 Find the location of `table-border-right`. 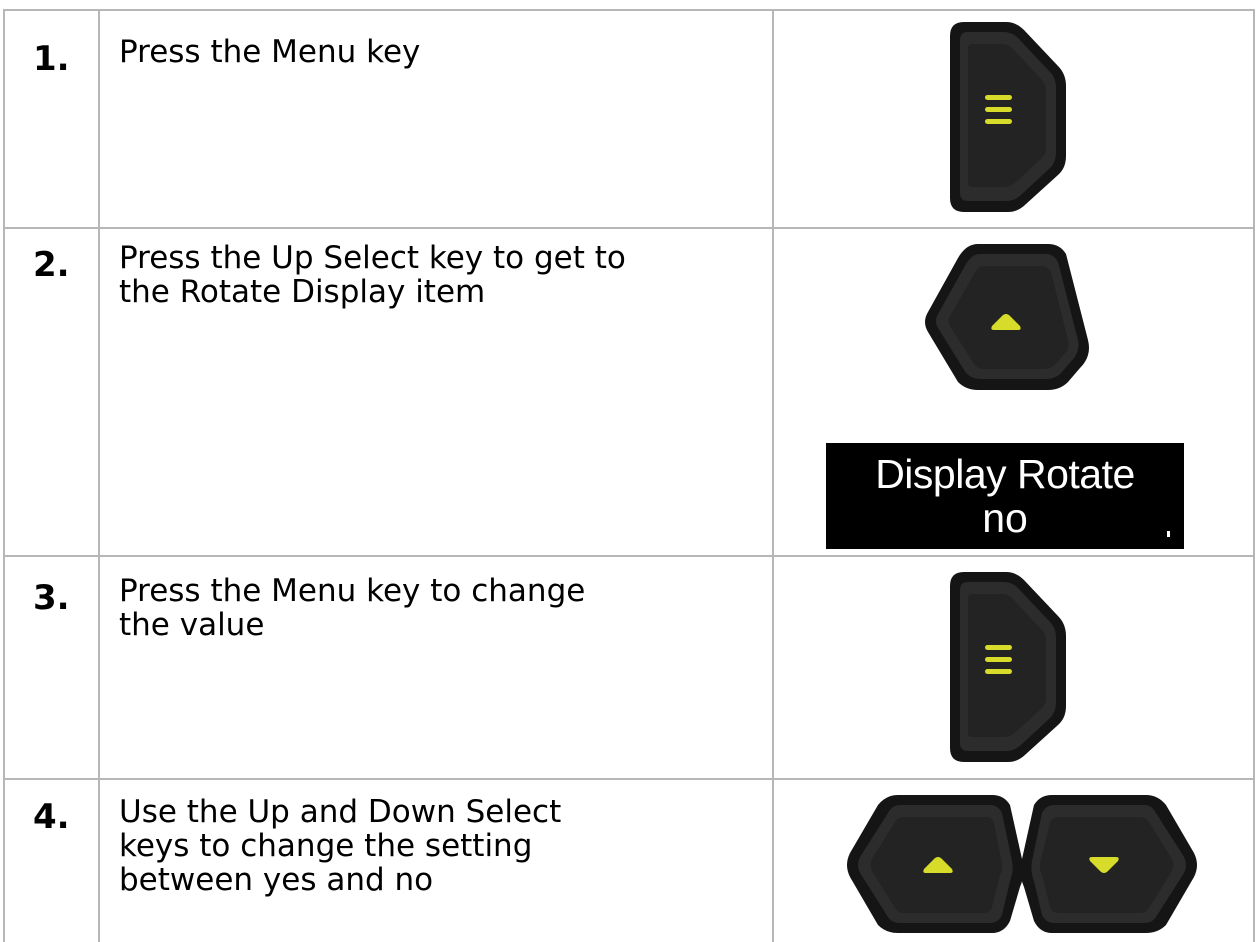

table-border-right is located at coordinates (1254, 475).